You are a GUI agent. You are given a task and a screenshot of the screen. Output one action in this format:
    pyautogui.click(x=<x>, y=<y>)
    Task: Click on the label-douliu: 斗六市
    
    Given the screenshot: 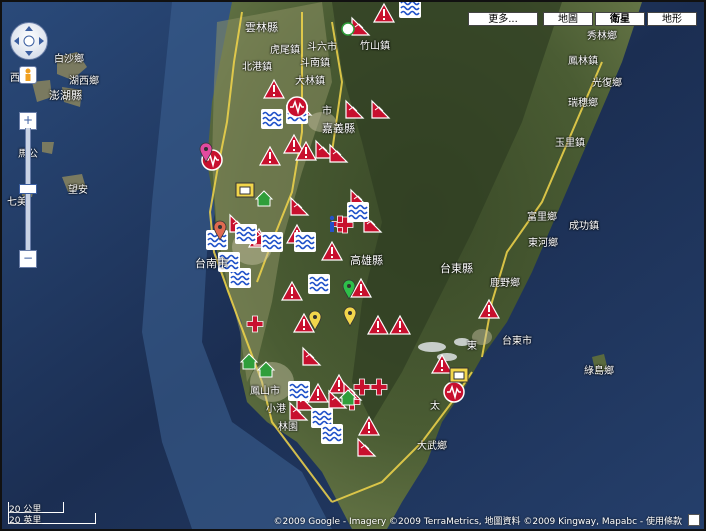 What is the action you would take?
    pyautogui.click(x=322, y=47)
    